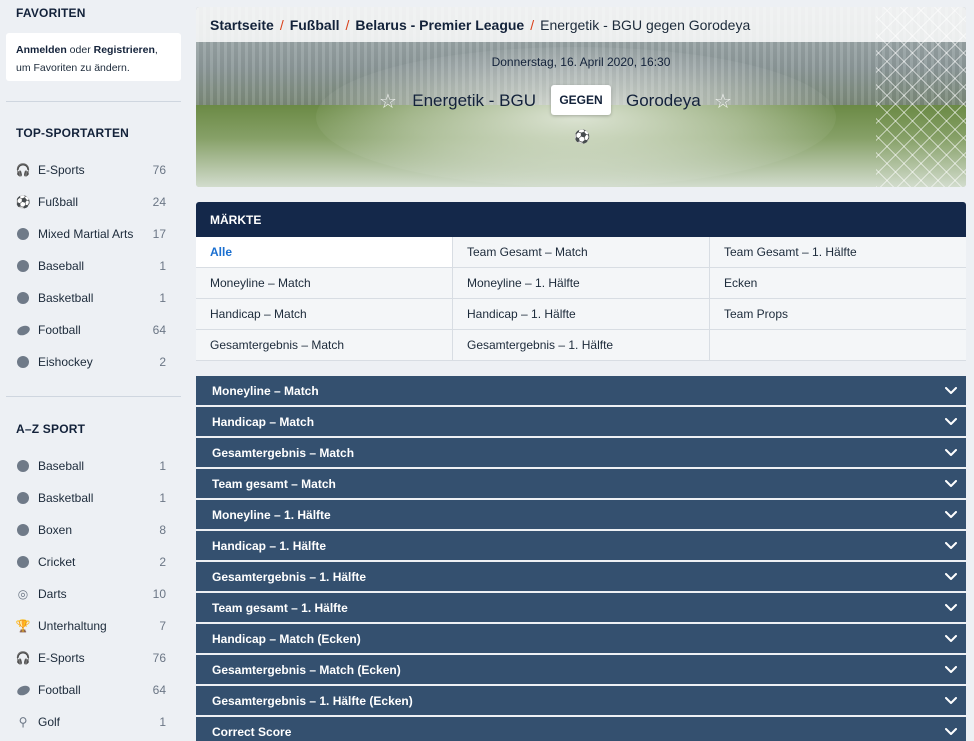  I want to click on golf-icon: ⚲, so click(23, 722).